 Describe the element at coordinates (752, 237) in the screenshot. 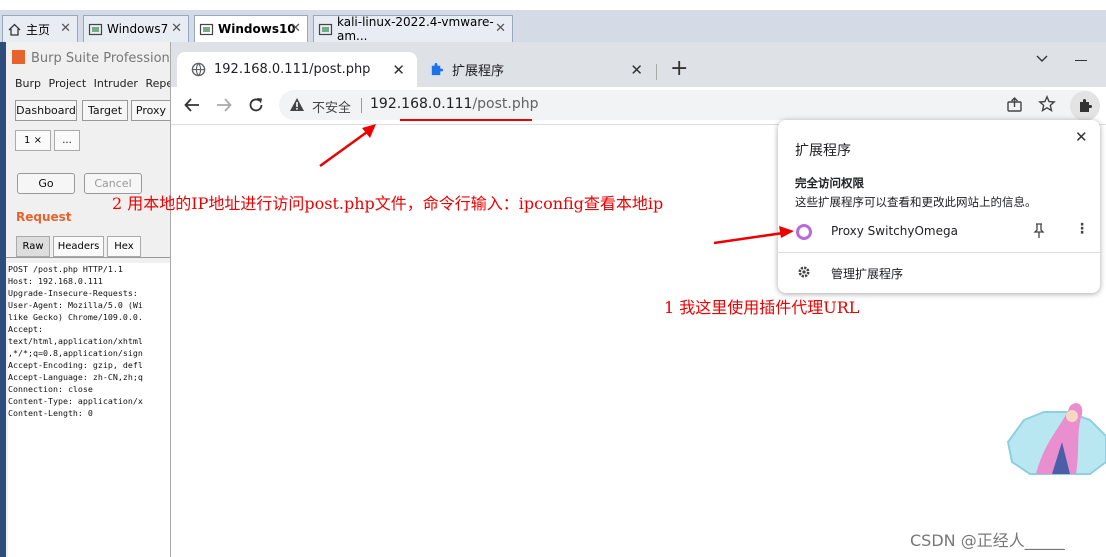

I see `arrow-to-extension` at that location.